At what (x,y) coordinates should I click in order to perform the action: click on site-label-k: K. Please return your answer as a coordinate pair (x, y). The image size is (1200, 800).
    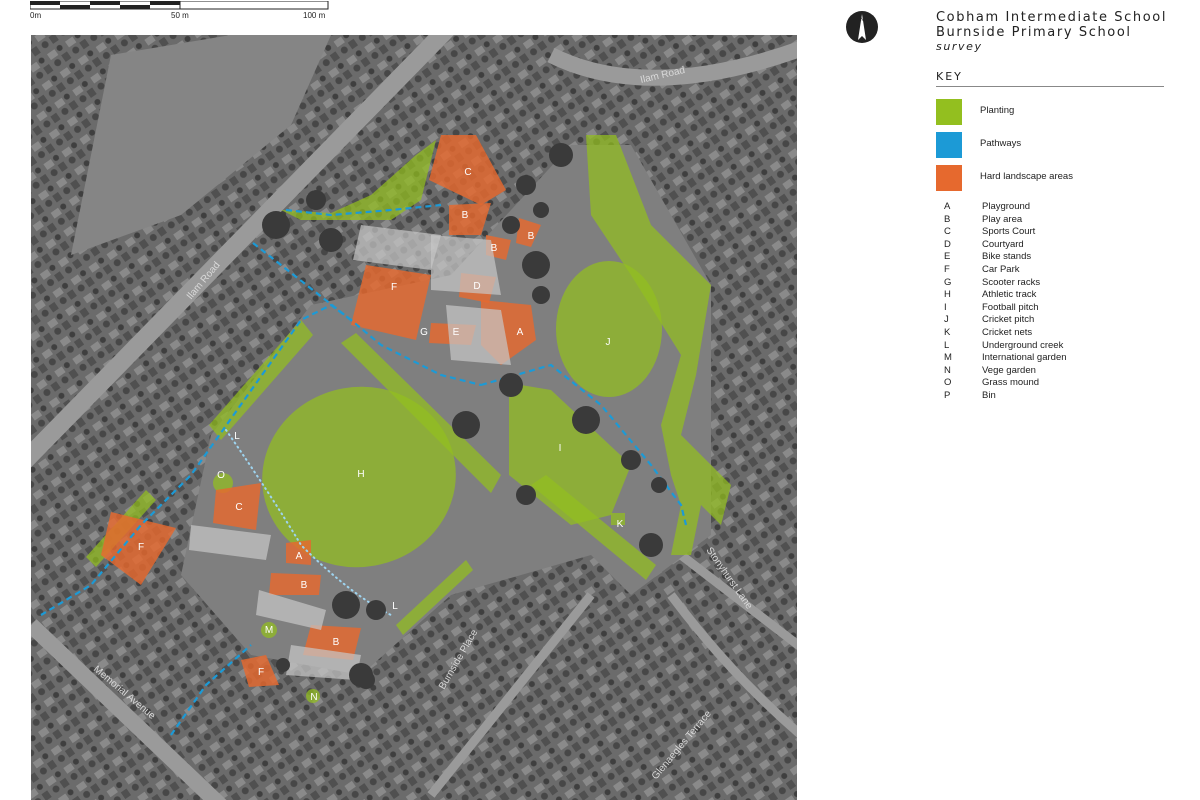
    Looking at the image, I should click on (620, 524).